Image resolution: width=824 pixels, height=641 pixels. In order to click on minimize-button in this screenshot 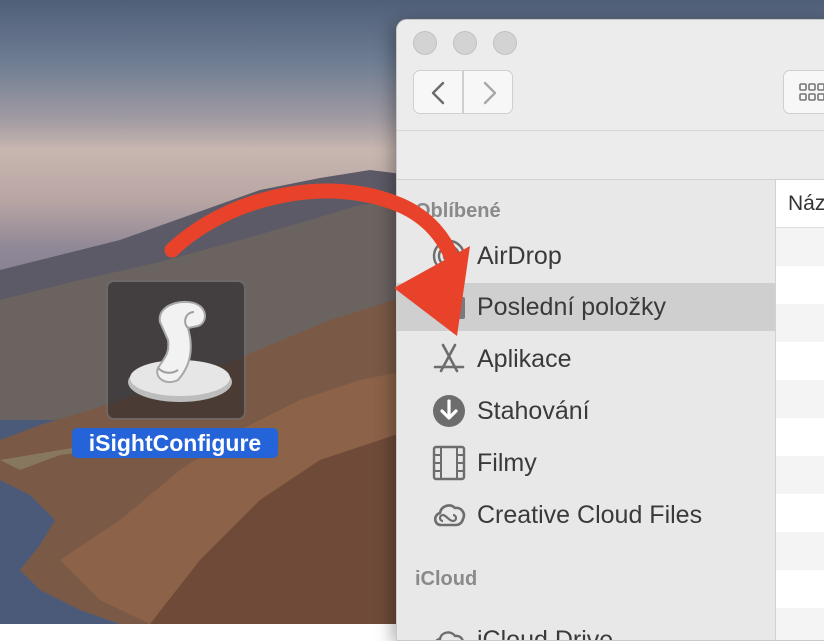, I will do `click(465, 43)`.